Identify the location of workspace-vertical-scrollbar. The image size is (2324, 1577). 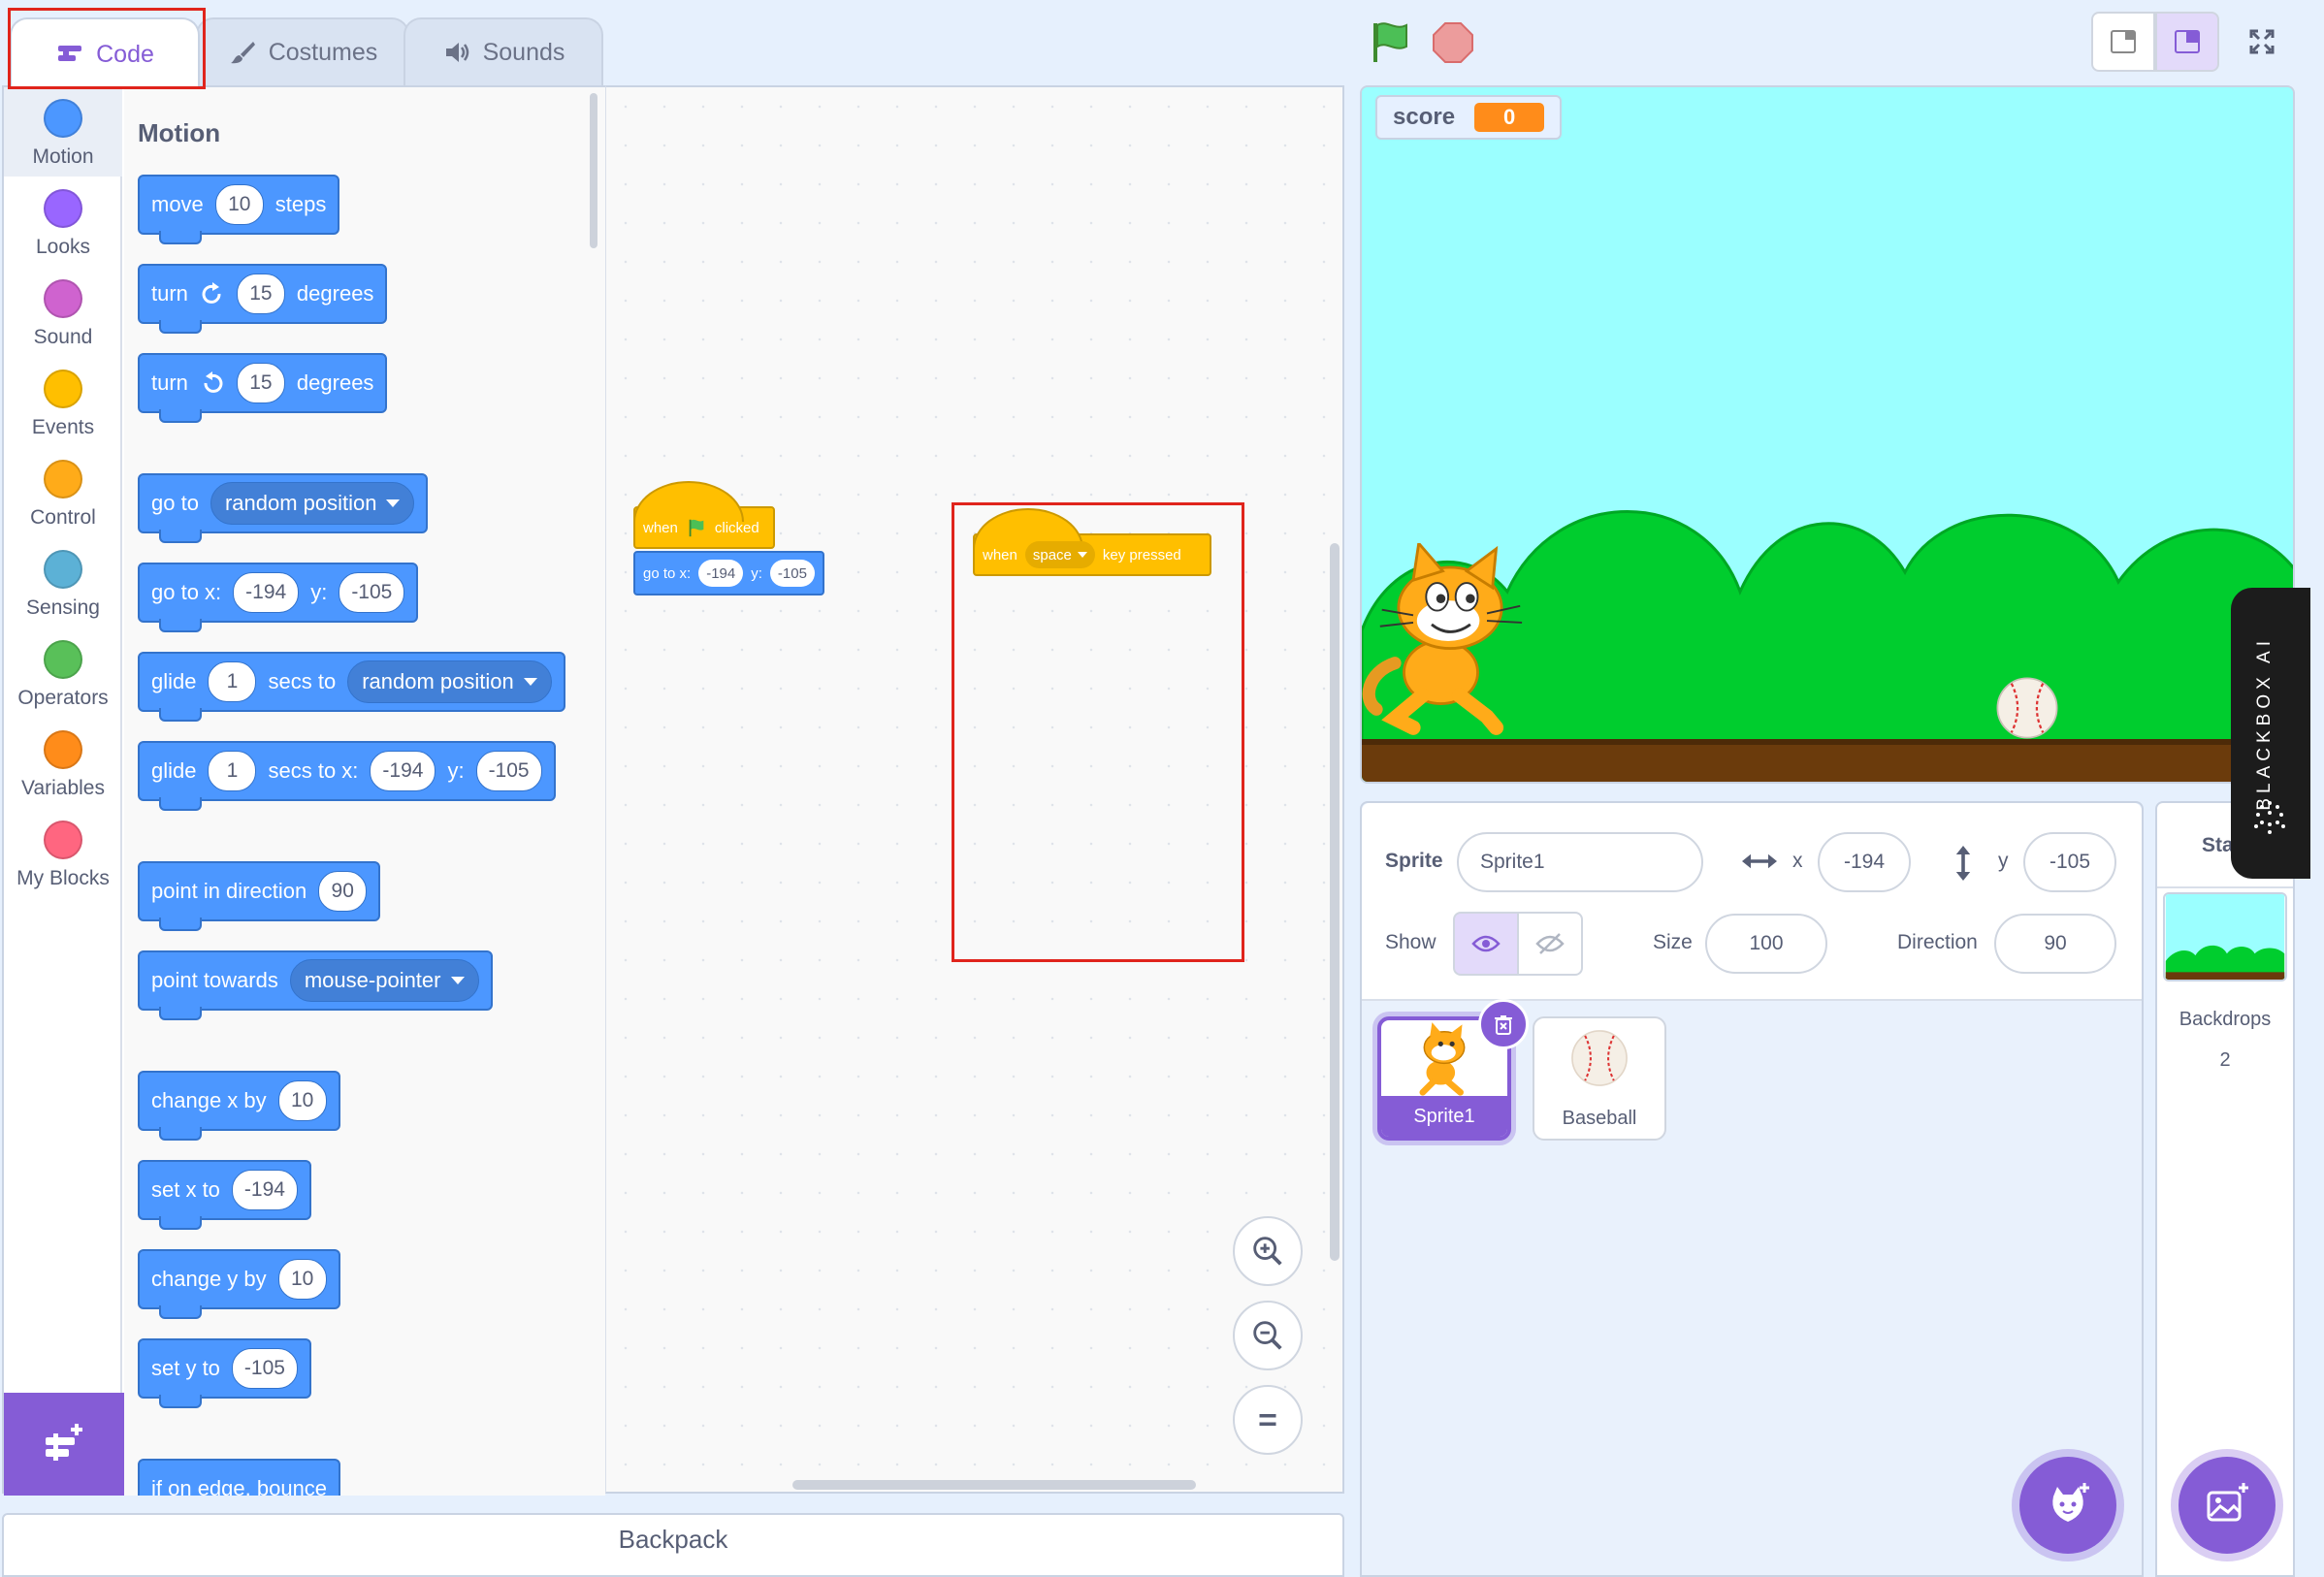
(1335, 902).